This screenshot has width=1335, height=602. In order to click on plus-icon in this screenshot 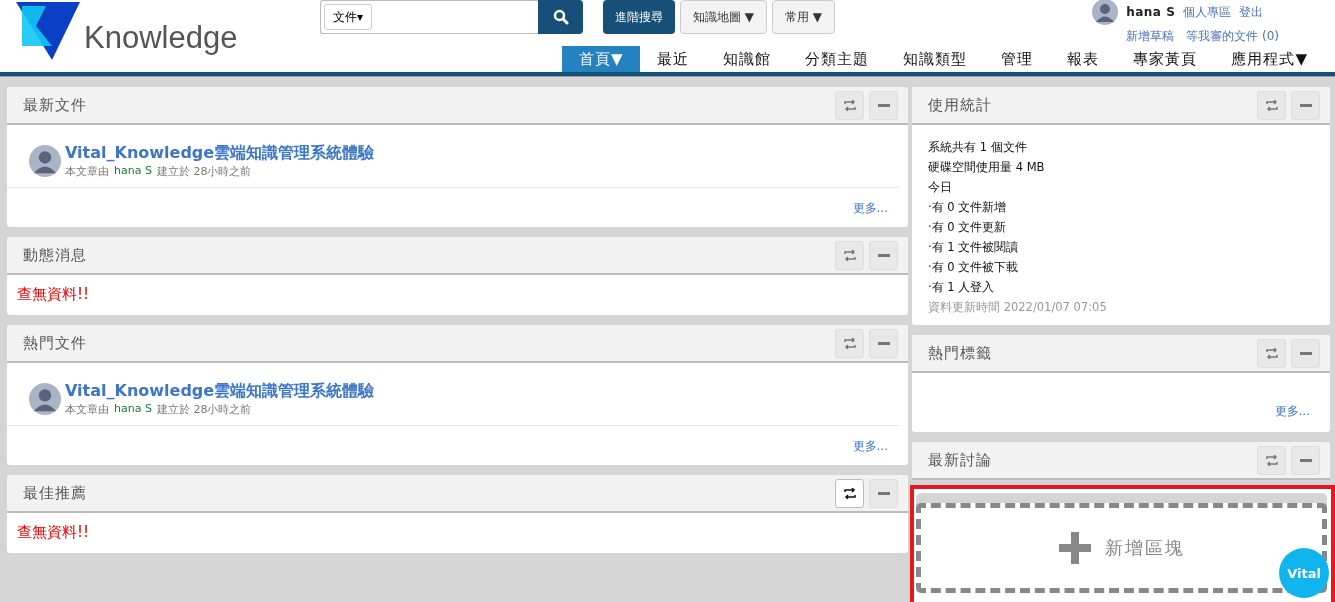, I will do `click(1074, 548)`.